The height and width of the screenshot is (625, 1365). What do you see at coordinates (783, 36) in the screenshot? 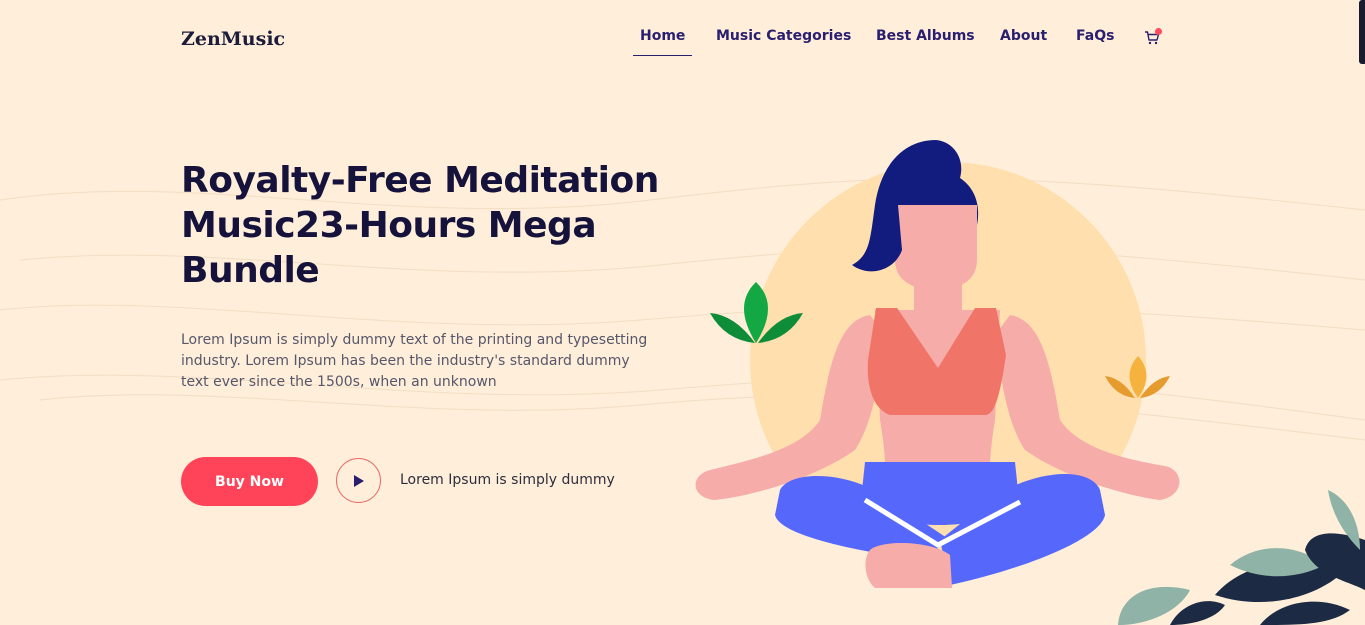
I see `nav-music-categories: Music Categories` at bounding box center [783, 36].